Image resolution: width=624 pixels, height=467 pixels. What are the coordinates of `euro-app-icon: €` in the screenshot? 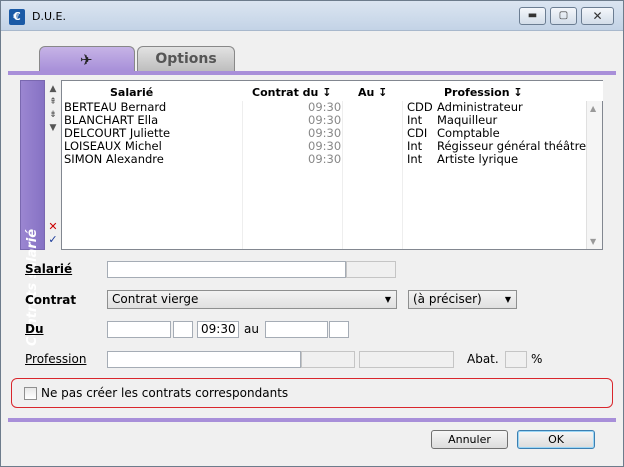 It's located at (17, 17).